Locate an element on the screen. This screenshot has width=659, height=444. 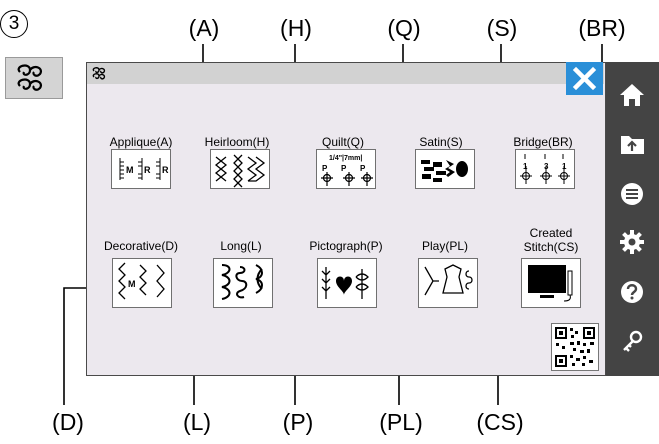
callout-br: (BR) is located at coordinates (602, 28).